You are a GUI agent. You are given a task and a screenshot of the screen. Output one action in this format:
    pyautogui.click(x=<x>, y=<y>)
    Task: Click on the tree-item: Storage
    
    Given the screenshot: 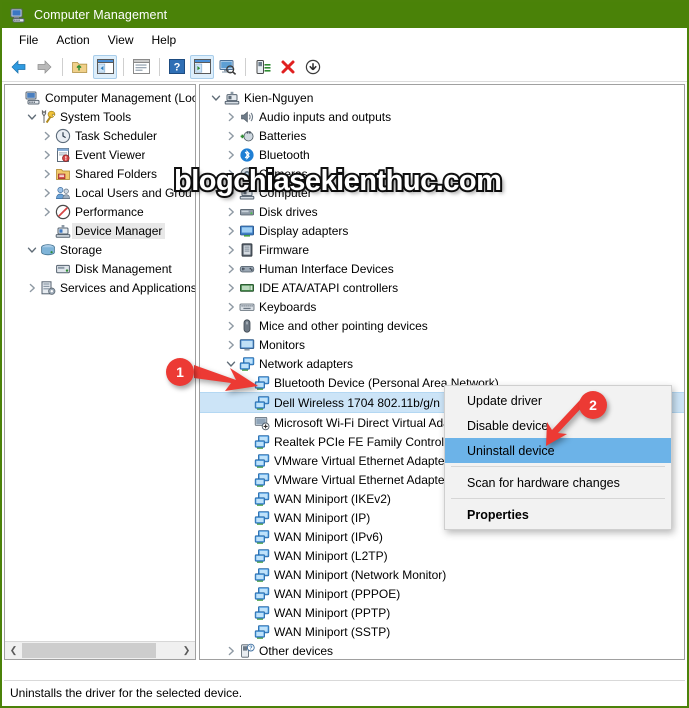 What is the action you would take?
    pyautogui.click(x=100, y=249)
    